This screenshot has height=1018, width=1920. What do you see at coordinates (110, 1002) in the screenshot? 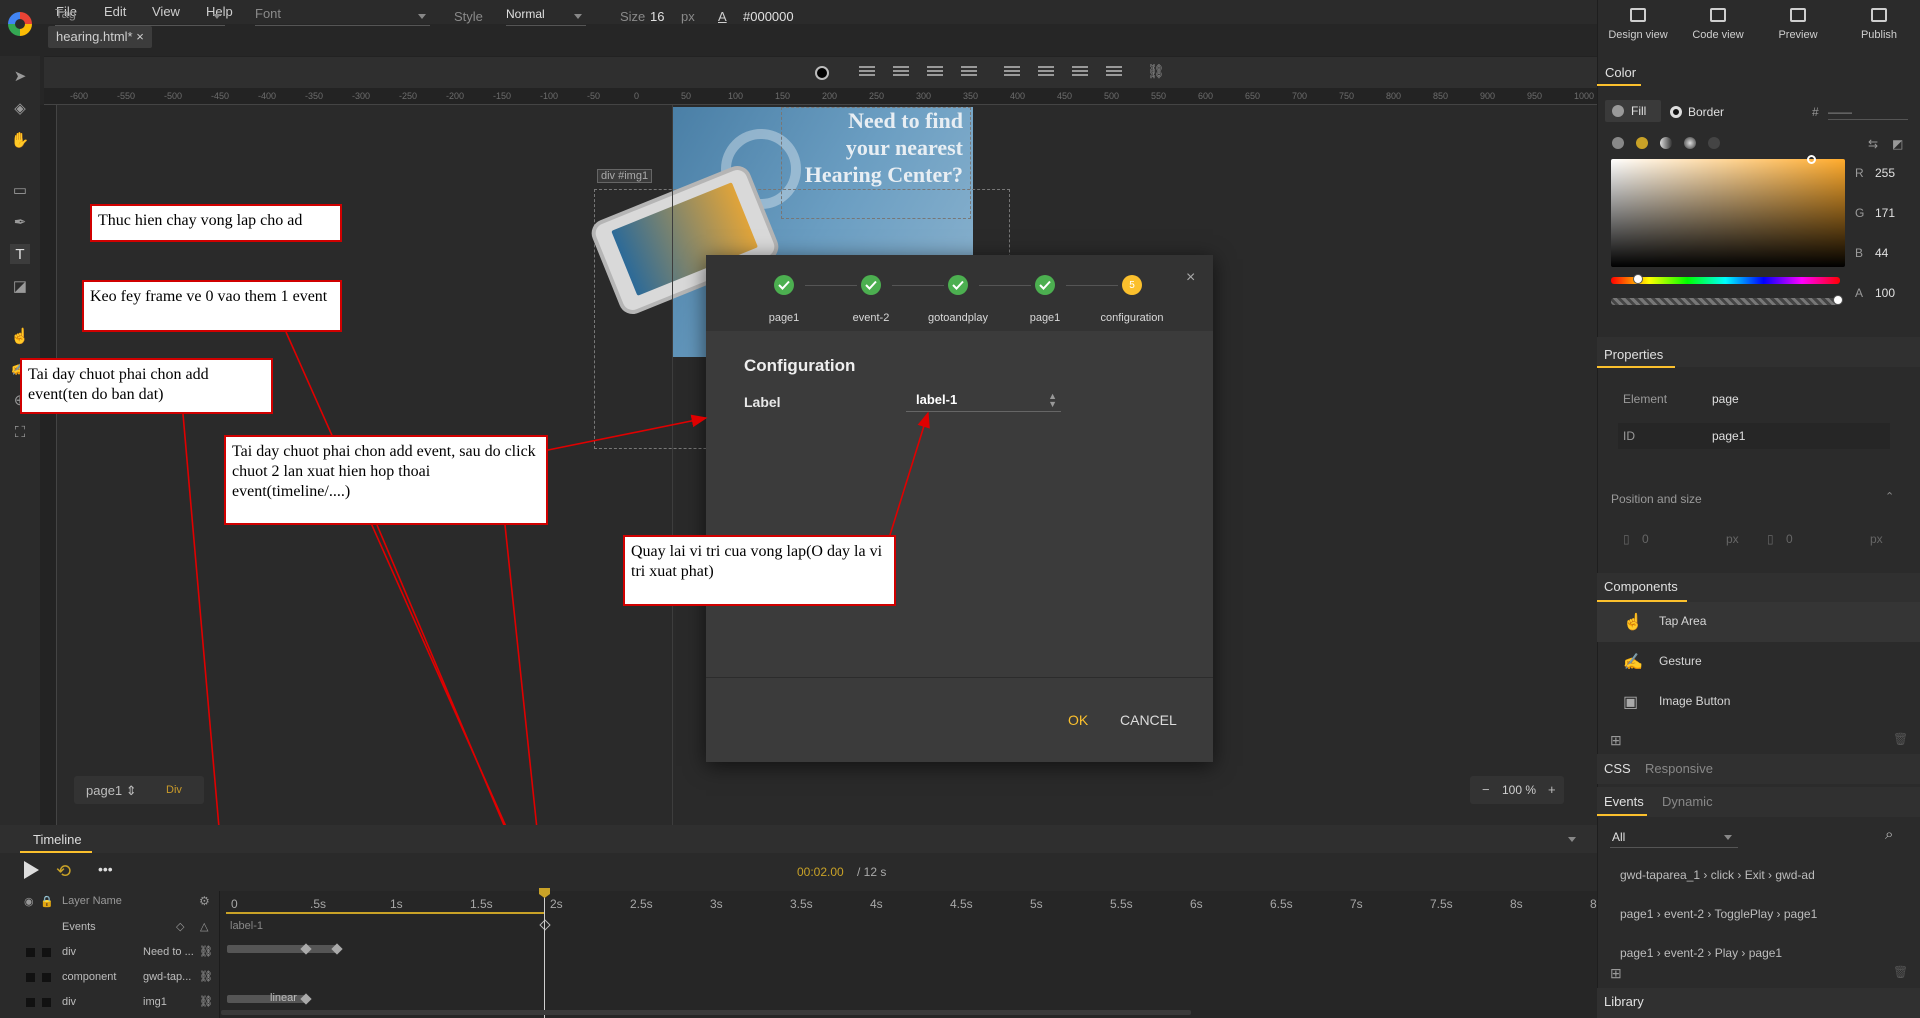
I see `layer-row: div img1 ⛓` at bounding box center [110, 1002].